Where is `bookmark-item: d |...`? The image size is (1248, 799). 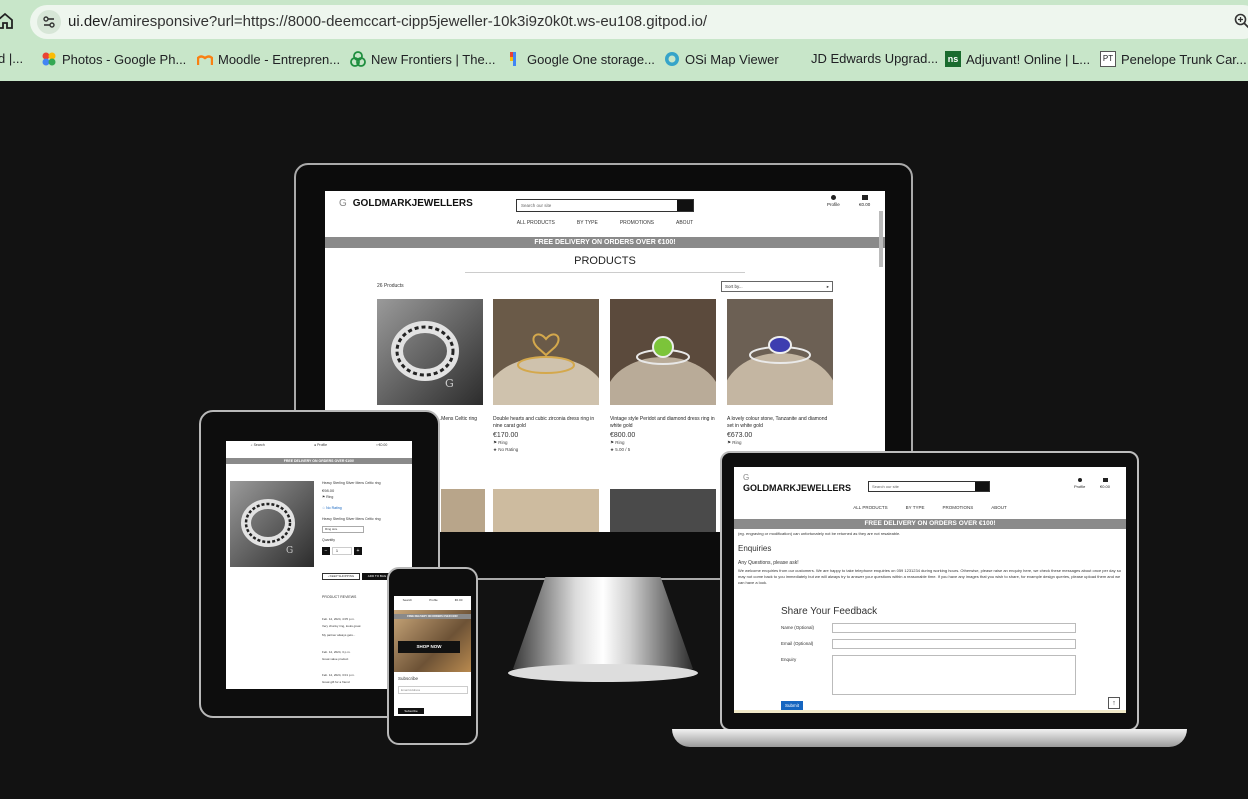 bookmark-item: d |... is located at coordinates (11, 58).